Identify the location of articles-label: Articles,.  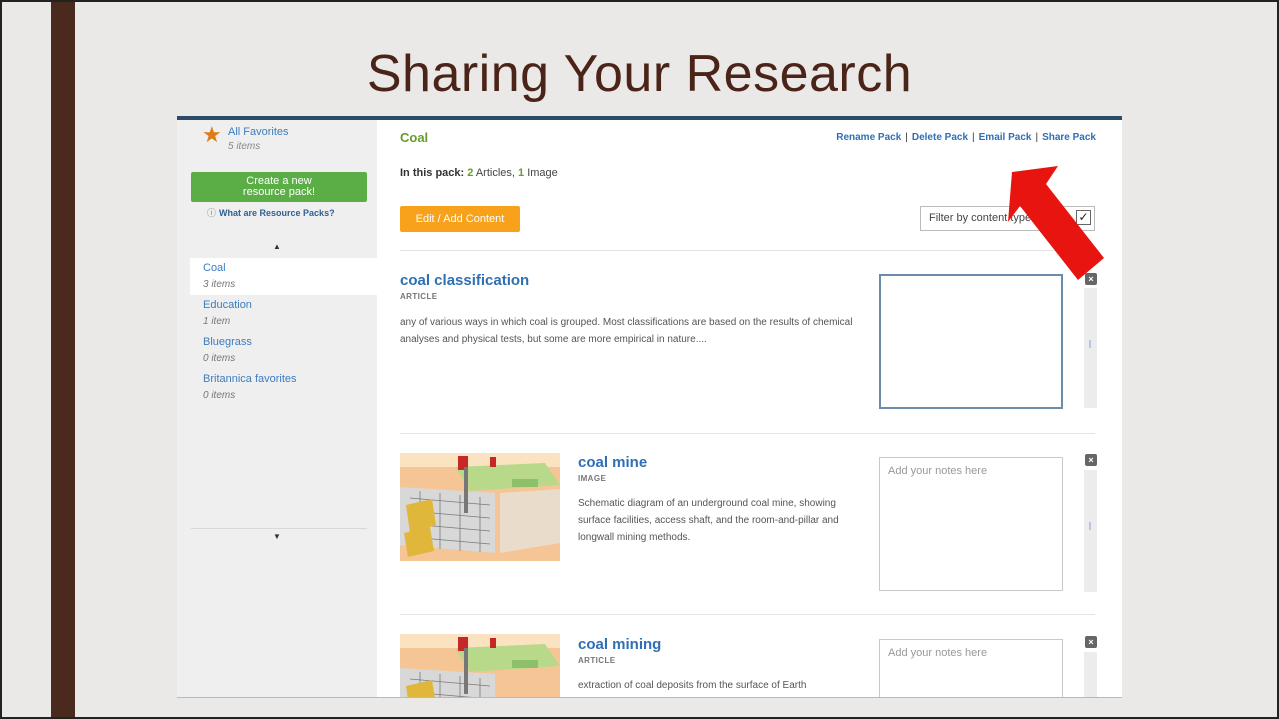
(495, 173).